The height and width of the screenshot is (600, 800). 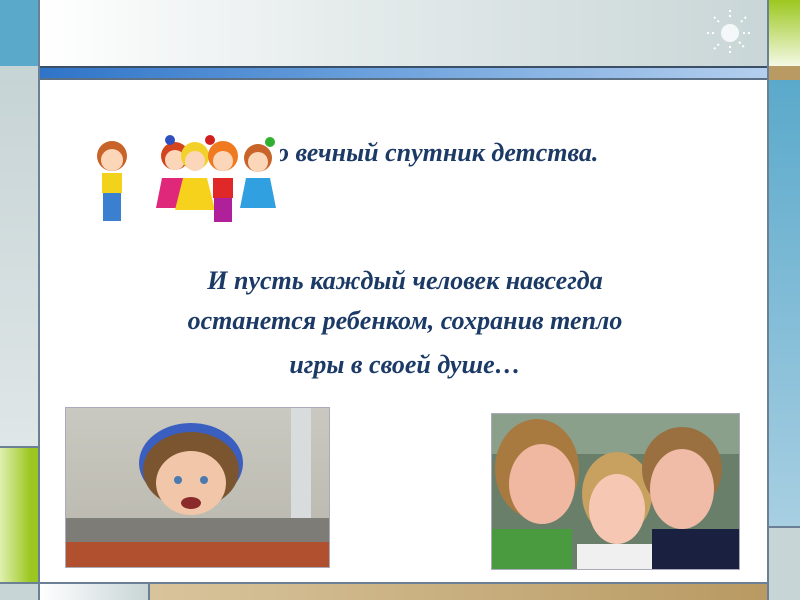 What do you see at coordinates (403, 73) in the screenshot?
I see `title-accent-bar` at bounding box center [403, 73].